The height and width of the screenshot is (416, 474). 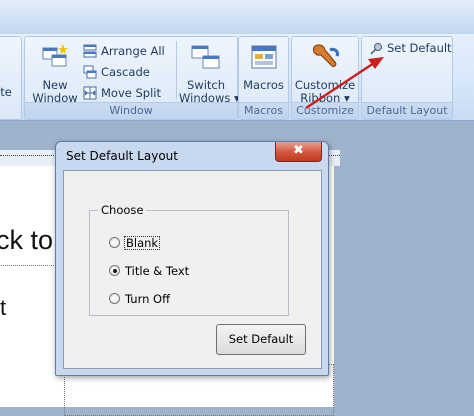 I want to click on annotation-arrow-icon, so click(x=344, y=83).